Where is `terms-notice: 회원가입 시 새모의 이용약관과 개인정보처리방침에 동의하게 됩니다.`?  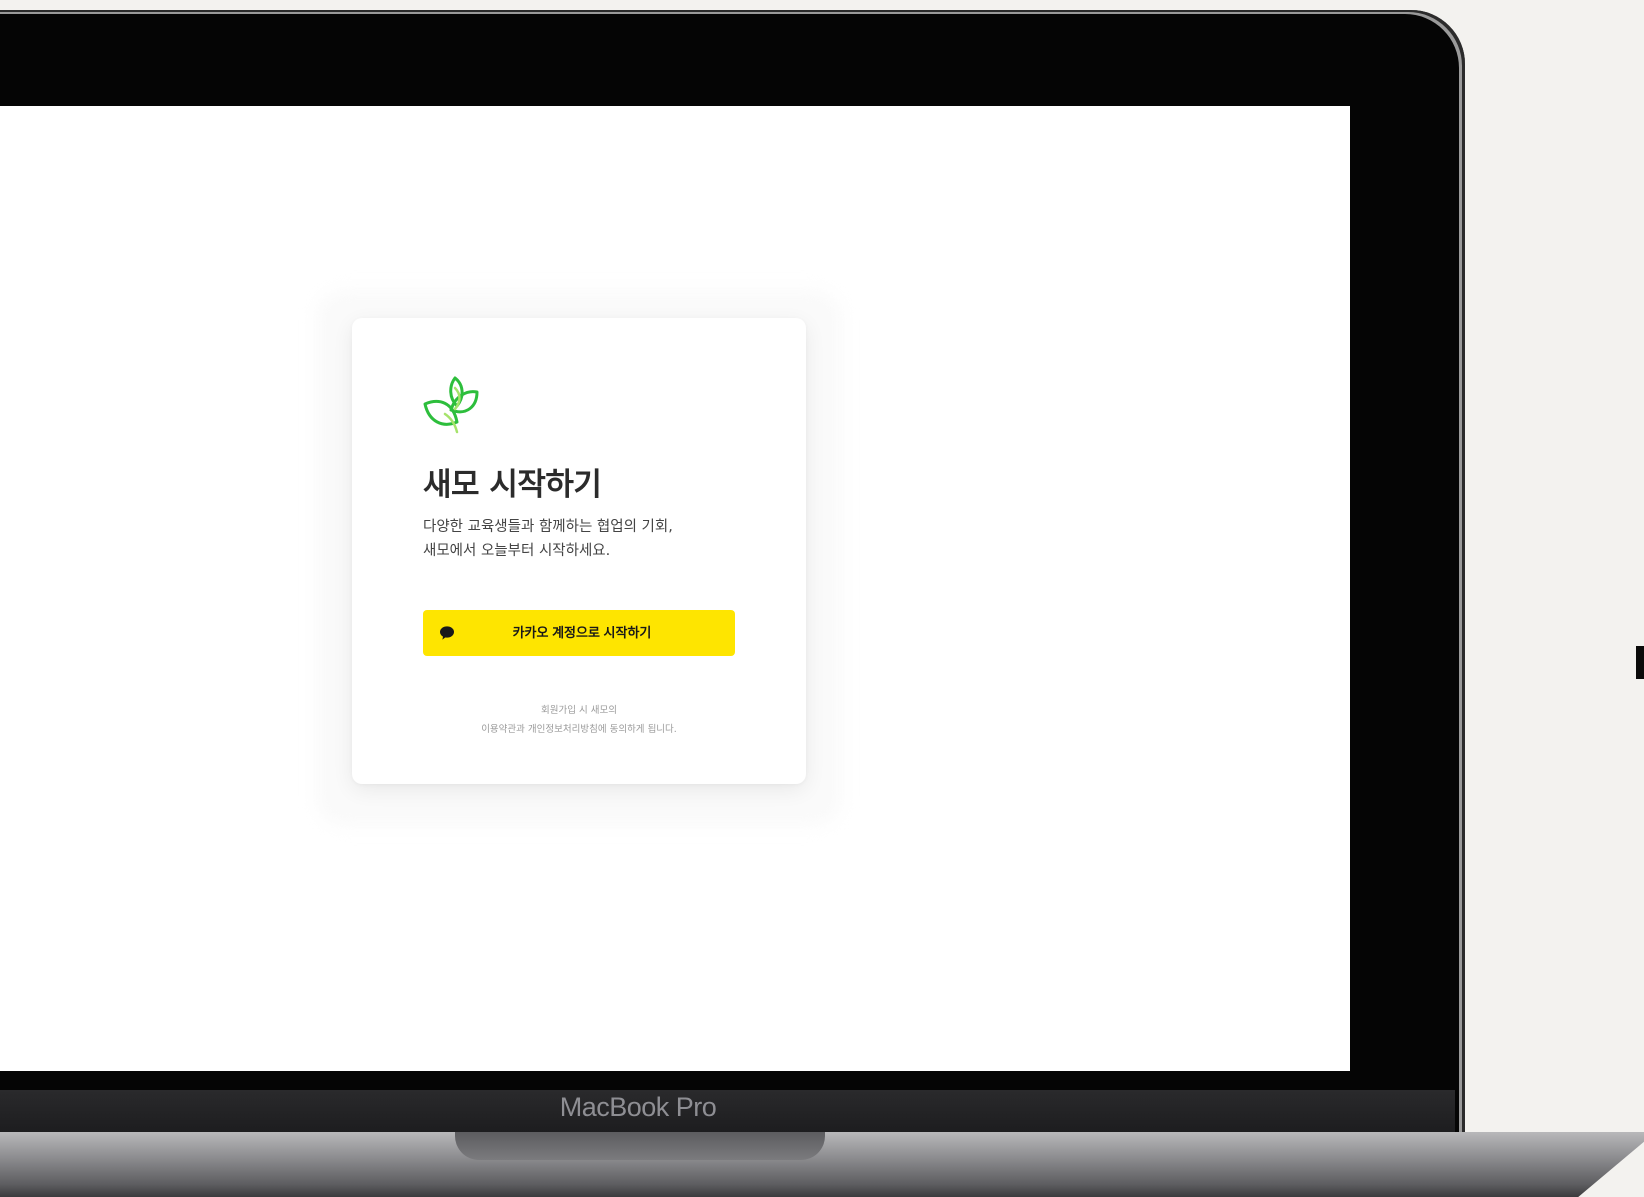 terms-notice: 회원가입 시 새모의 이용약관과 개인정보처리방침에 동의하게 됩니다. is located at coordinates (579, 720).